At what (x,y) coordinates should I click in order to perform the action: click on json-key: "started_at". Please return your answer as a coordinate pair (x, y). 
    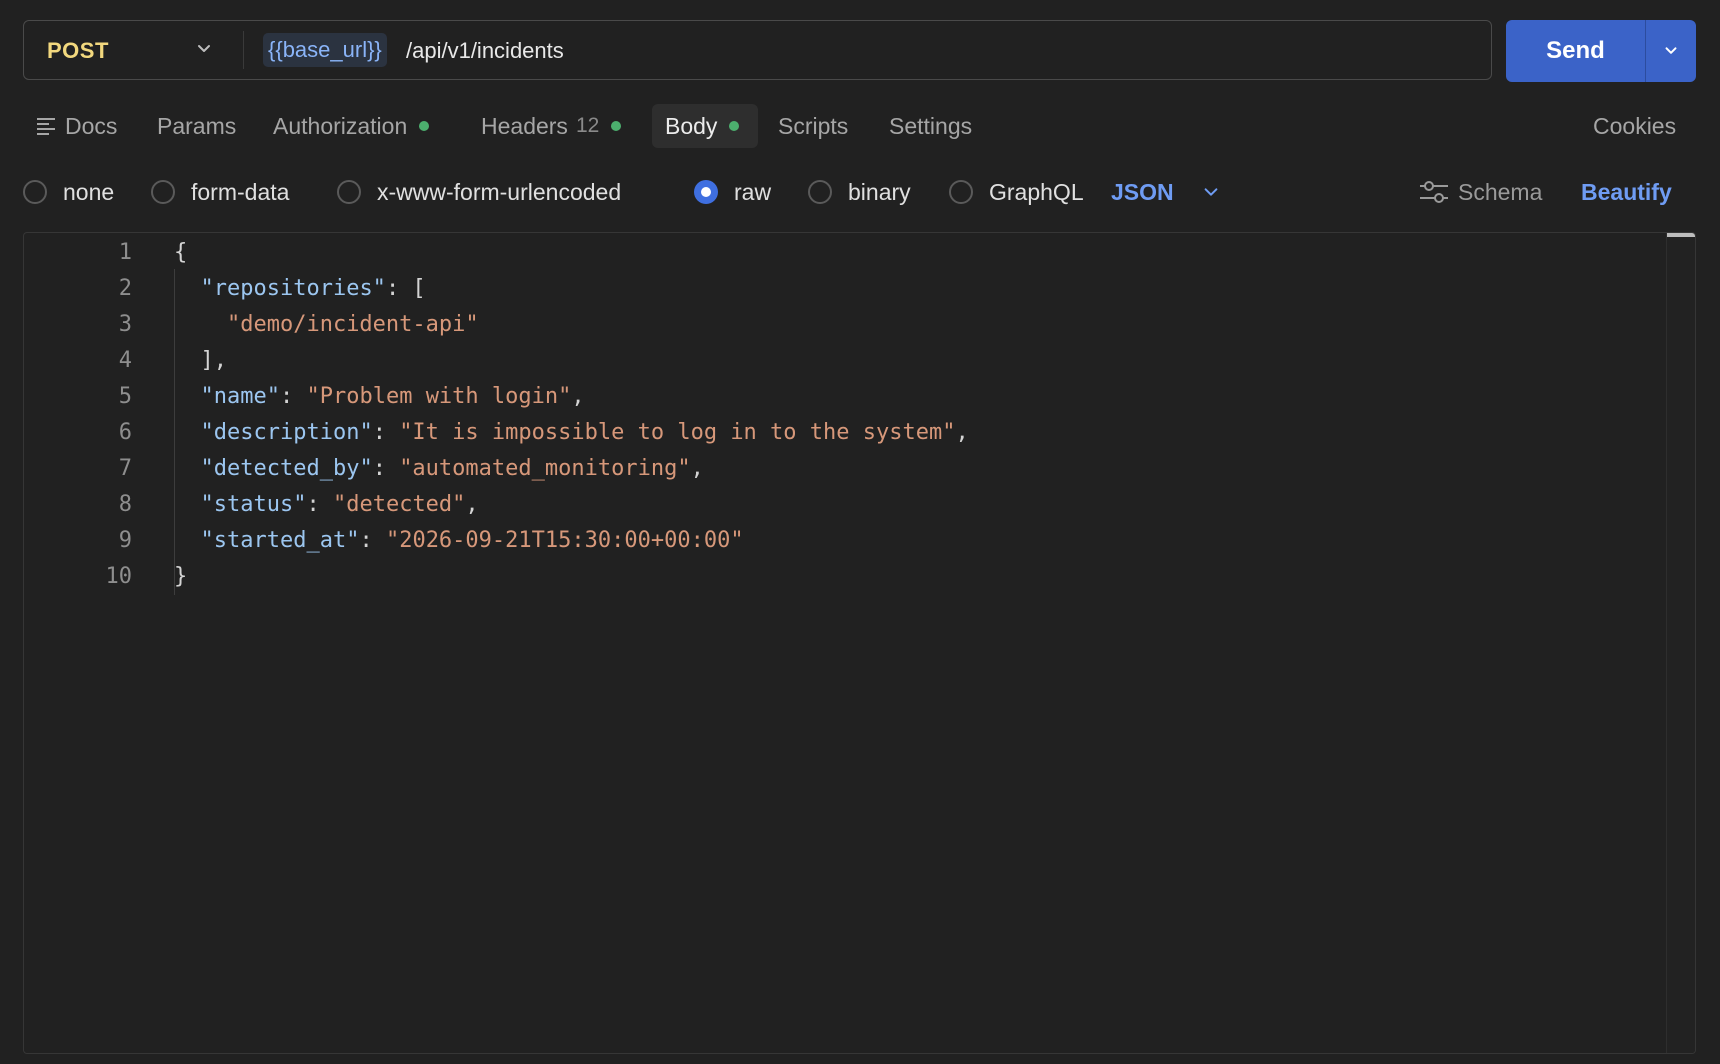
    Looking at the image, I should click on (280, 540).